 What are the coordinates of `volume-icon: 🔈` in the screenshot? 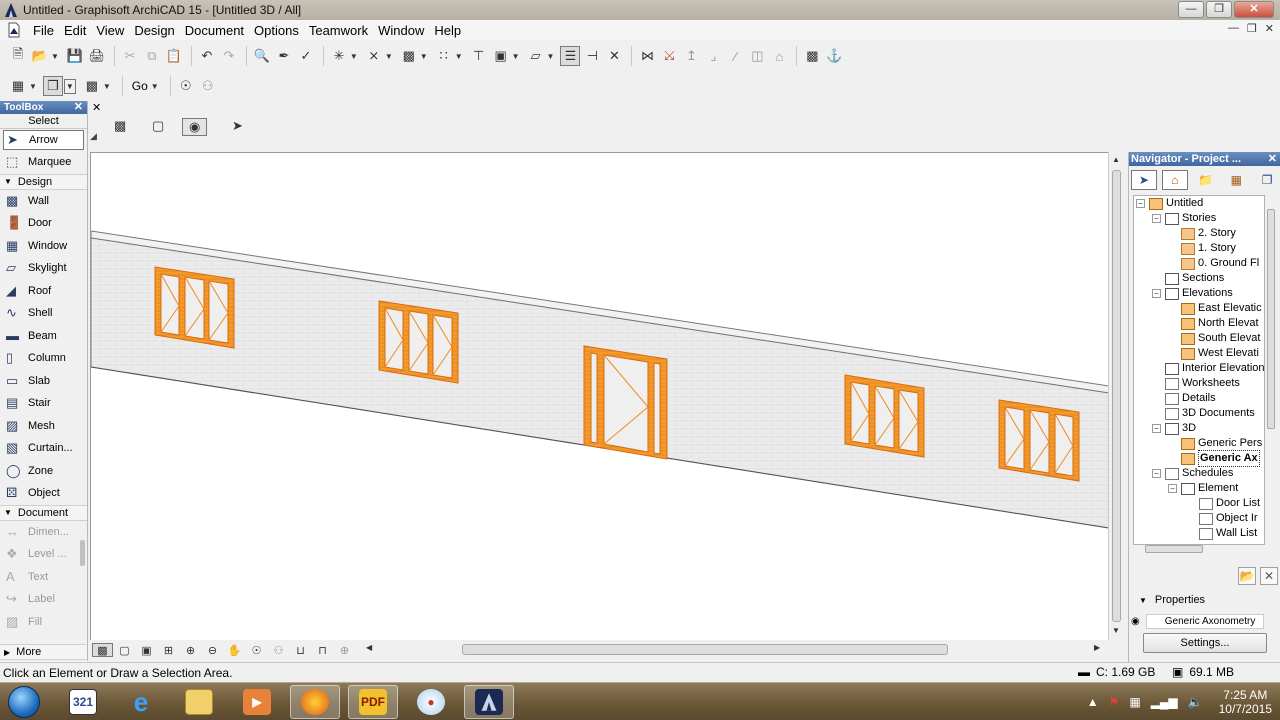 It's located at (1195, 702).